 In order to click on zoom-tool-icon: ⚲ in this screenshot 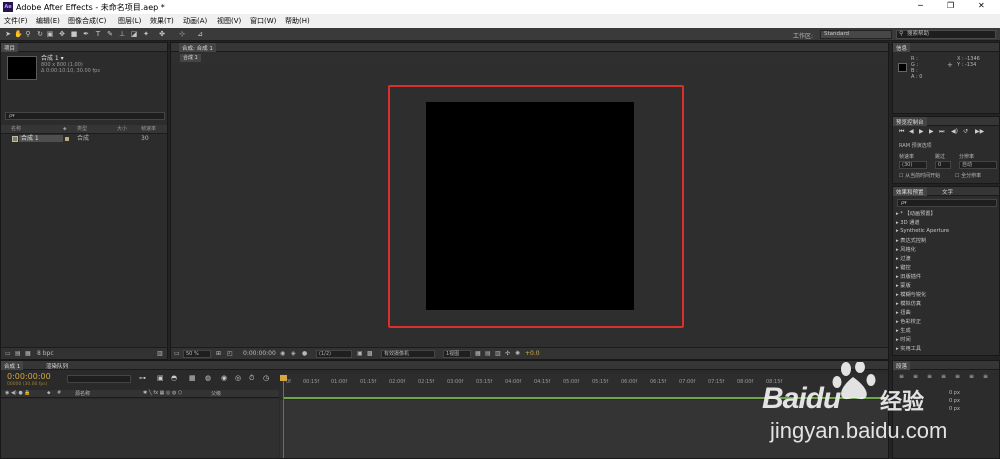, I will do `click(28, 34)`.